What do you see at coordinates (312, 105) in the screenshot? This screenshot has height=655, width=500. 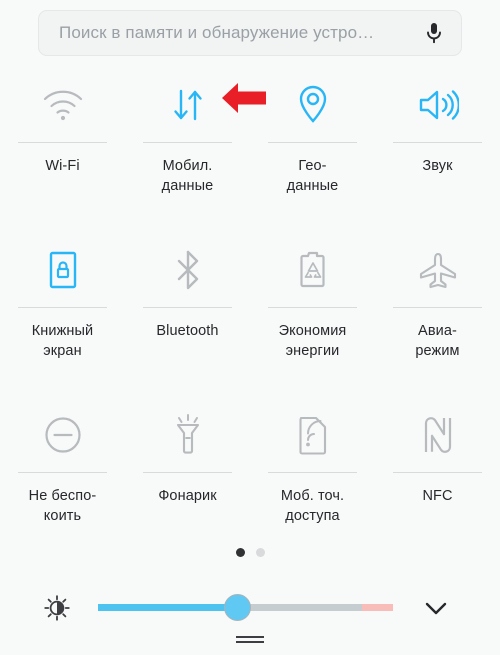 I see `location-pin-icon` at bounding box center [312, 105].